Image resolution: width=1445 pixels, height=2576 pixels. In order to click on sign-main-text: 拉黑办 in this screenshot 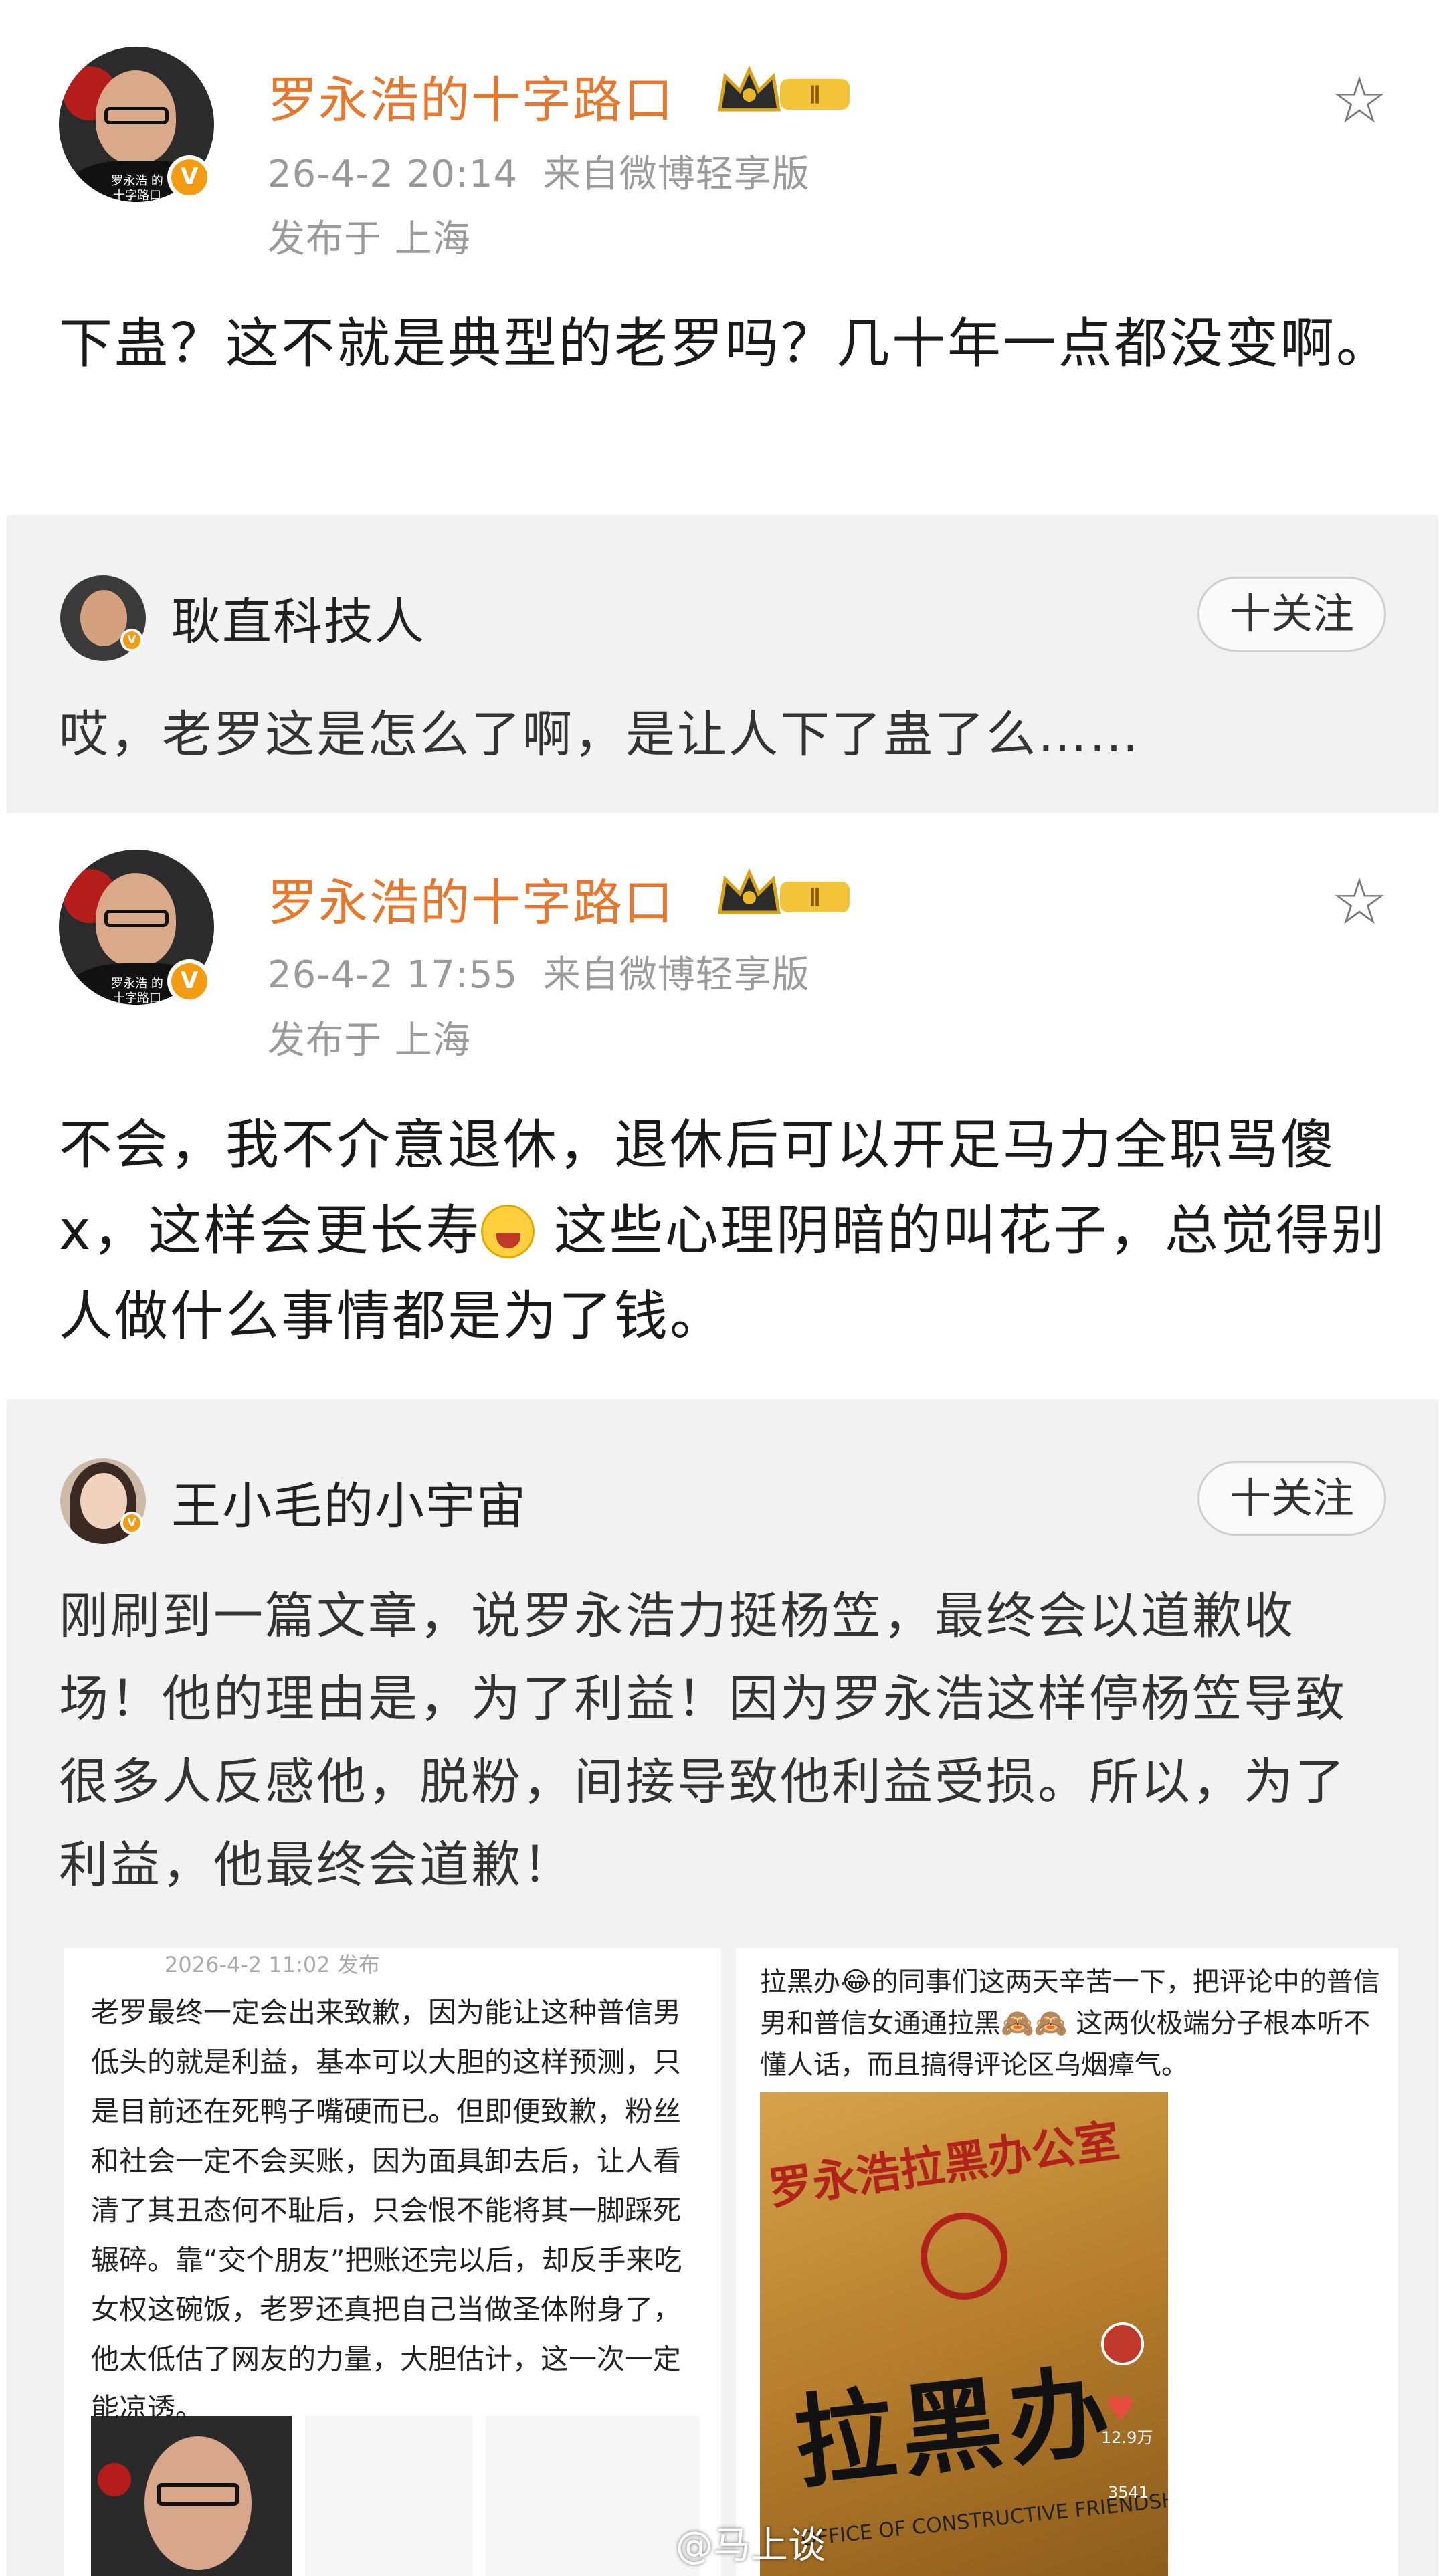, I will do `click(955, 2428)`.